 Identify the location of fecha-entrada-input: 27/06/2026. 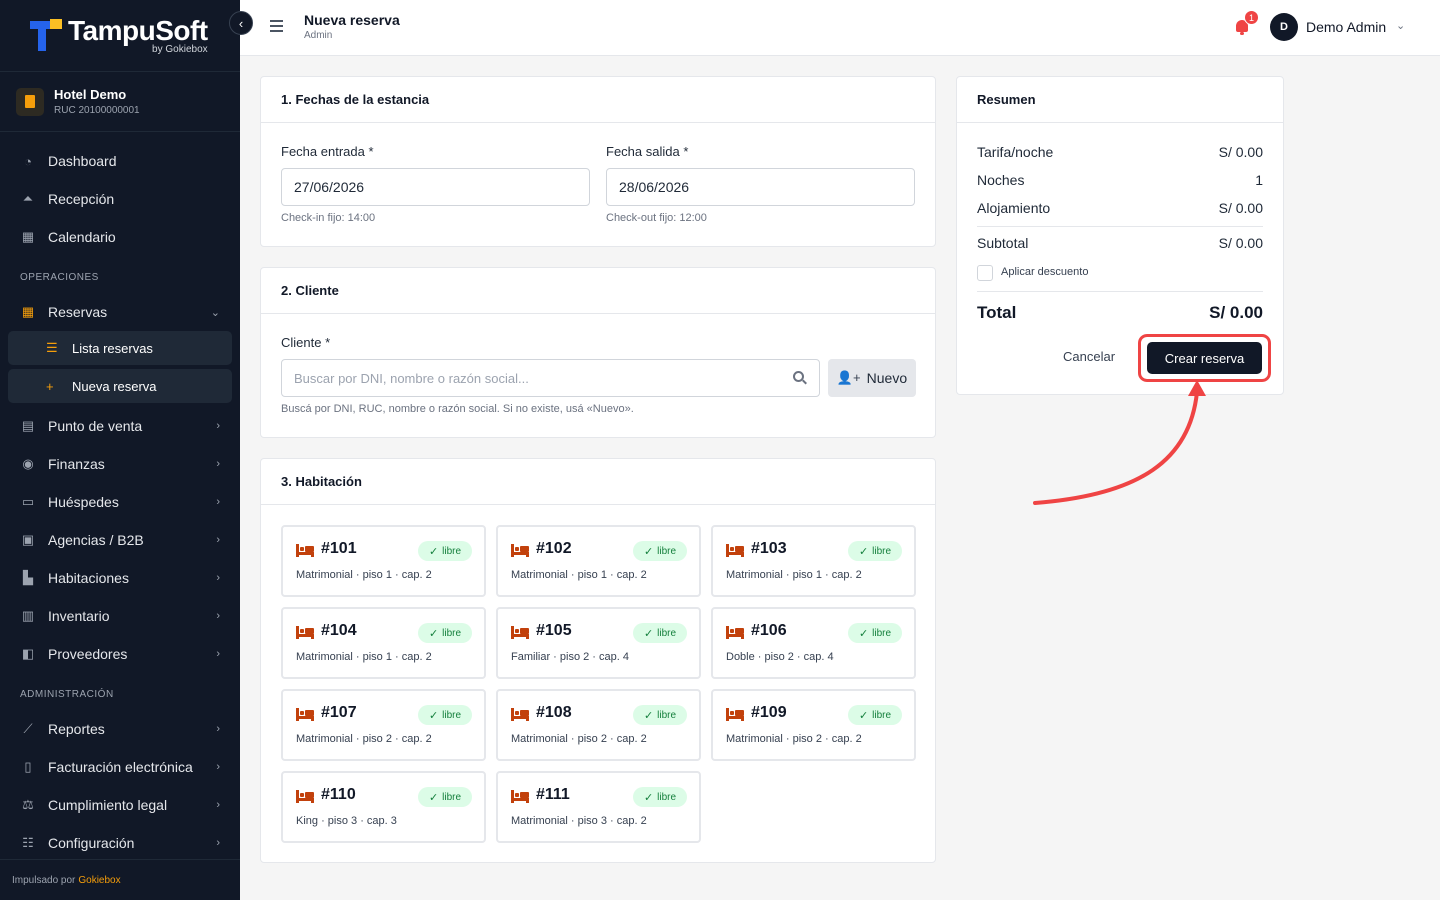
(435, 187).